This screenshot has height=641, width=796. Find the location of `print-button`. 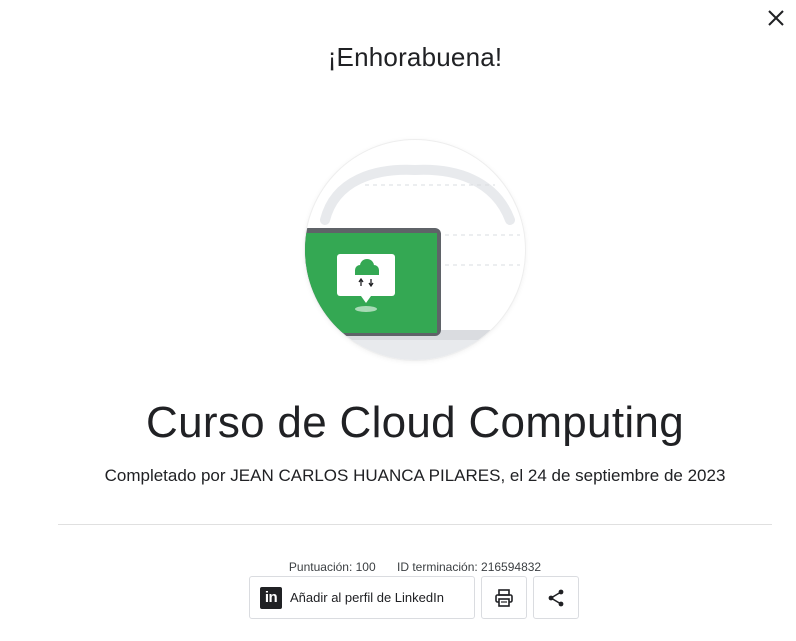

print-button is located at coordinates (504, 597).